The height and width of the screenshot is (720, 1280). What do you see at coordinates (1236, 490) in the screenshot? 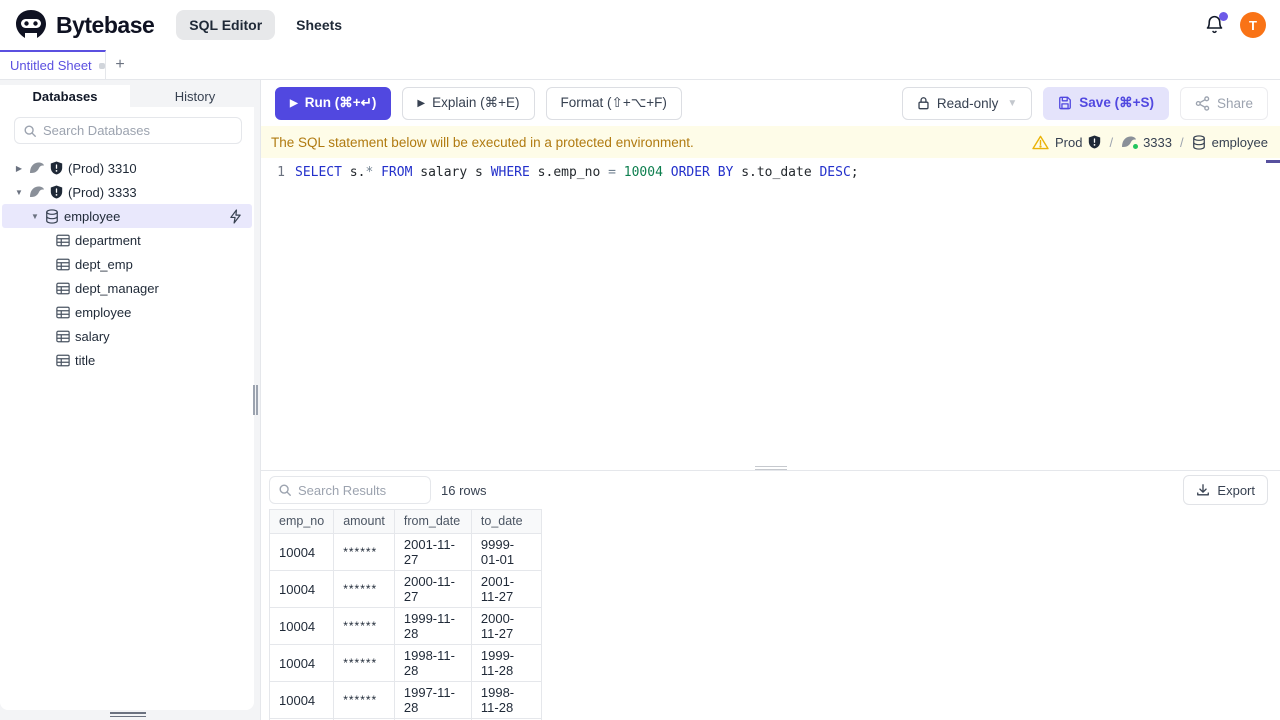
I see `export-label: Export` at bounding box center [1236, 490].